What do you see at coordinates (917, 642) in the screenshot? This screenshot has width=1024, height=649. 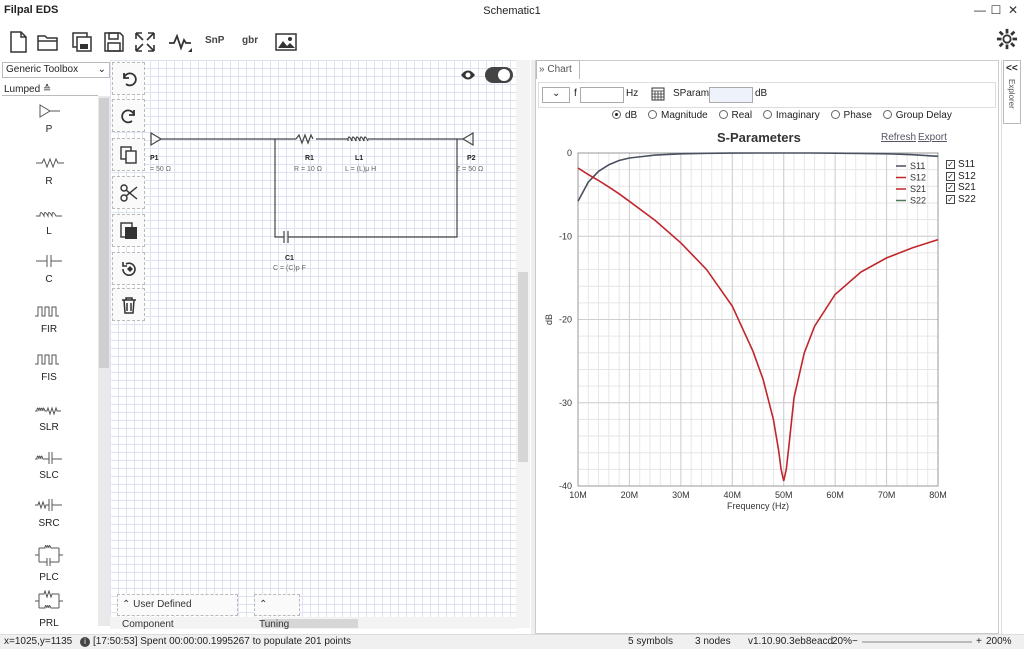 I see `zoom-slider` at bounding box center [917, 642].